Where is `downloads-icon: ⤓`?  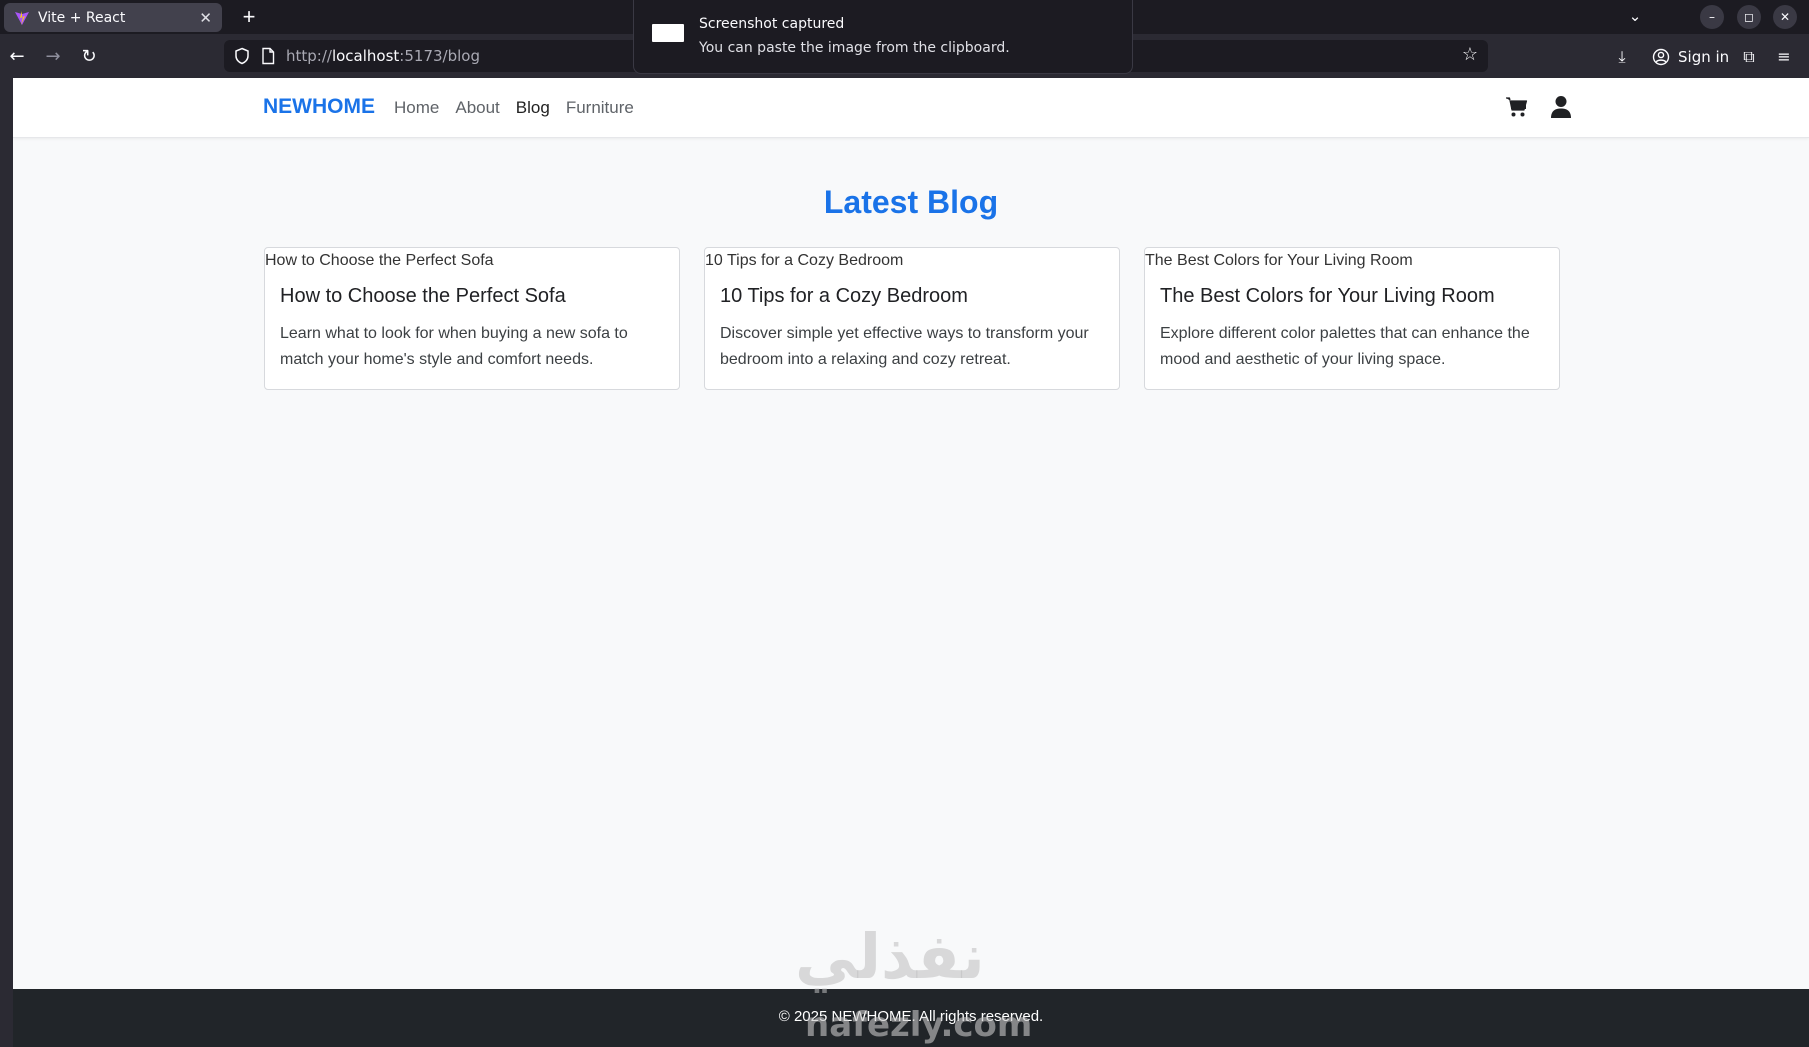 downloads-icon: ⤓ is located at coordinates (1622, 57).